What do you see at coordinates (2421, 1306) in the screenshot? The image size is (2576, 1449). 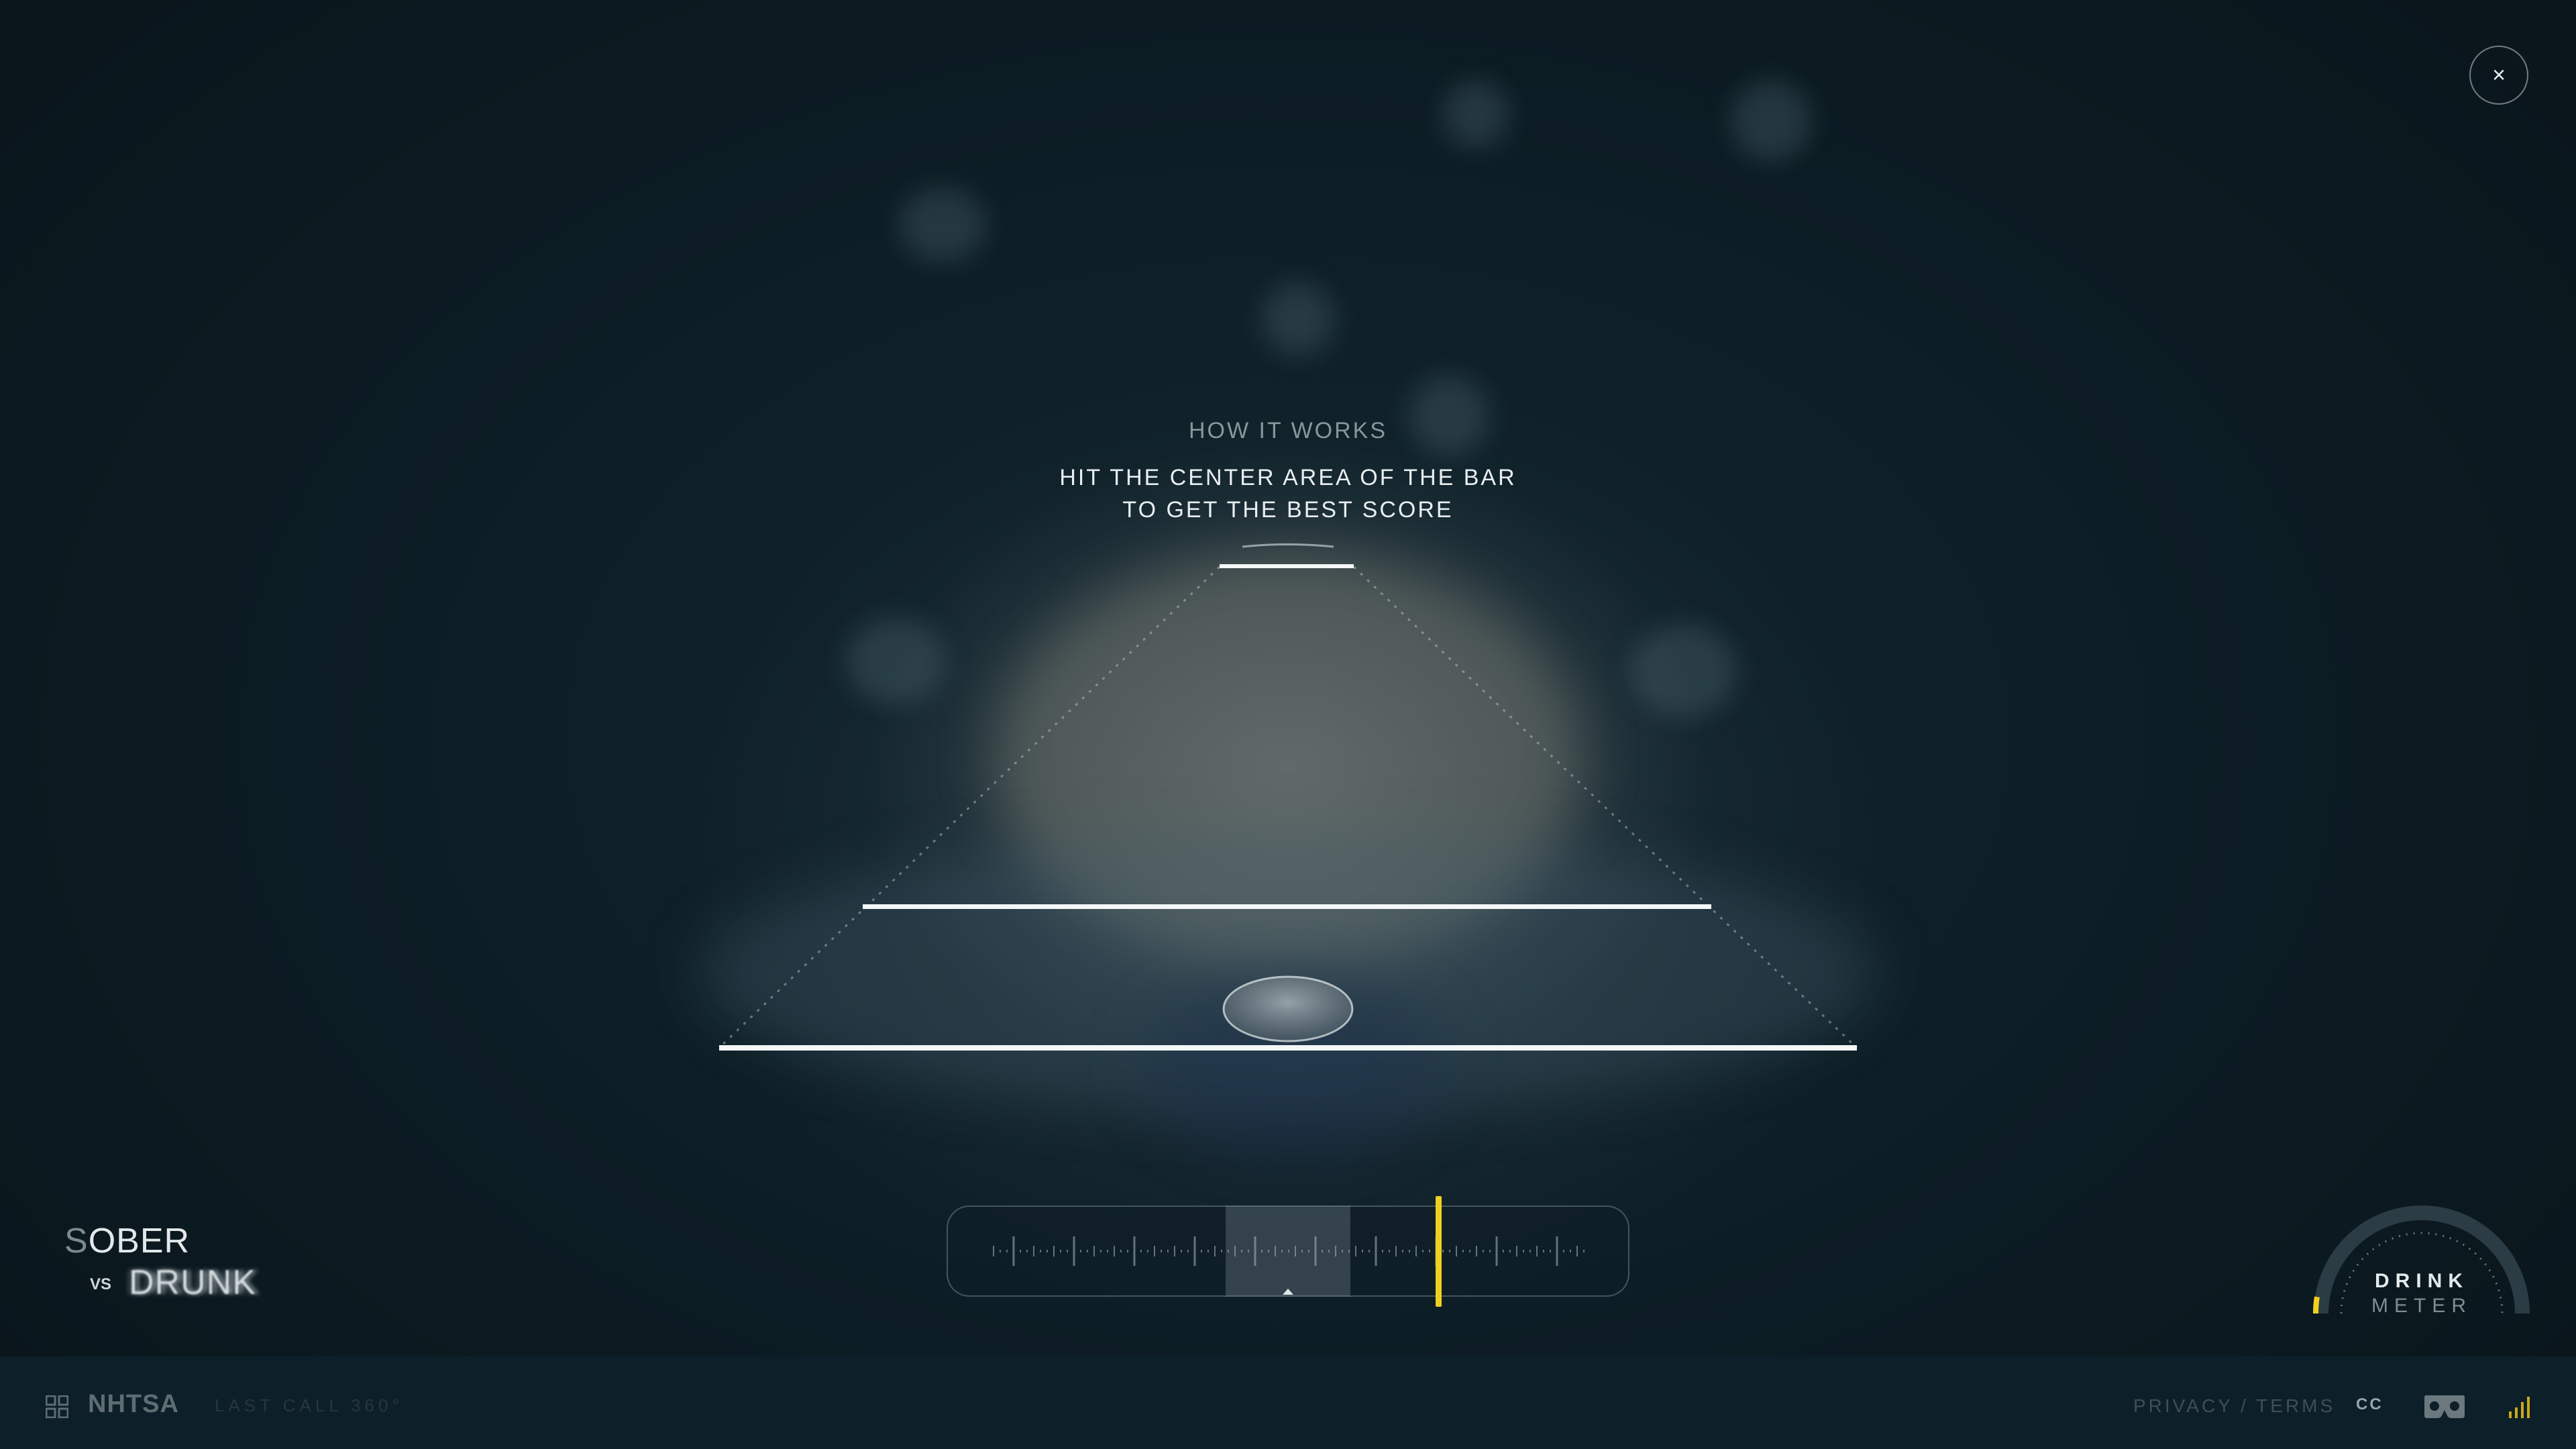 I see `drink-meter-sublabel: METER` at bounding box center [2421, 1306].